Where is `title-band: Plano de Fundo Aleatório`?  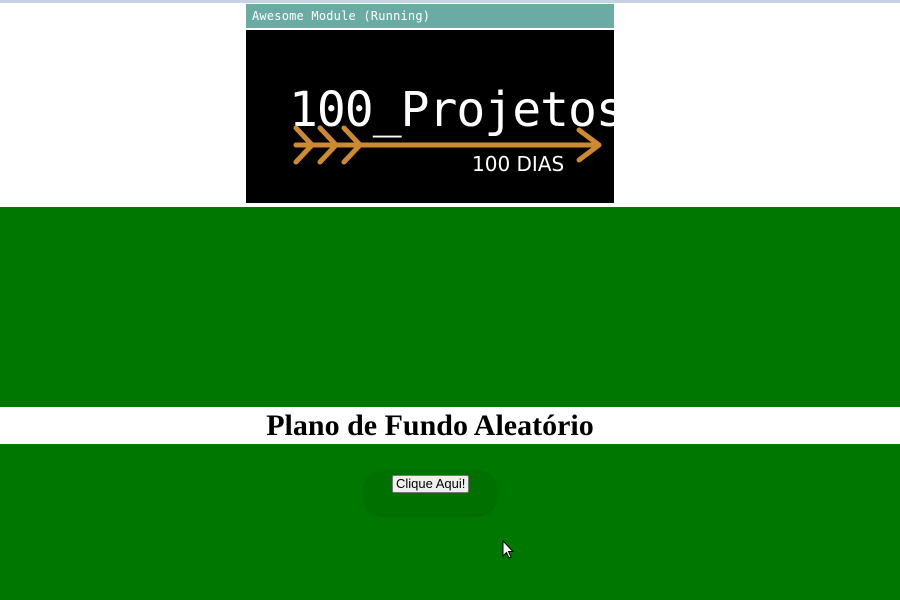
title-band: Plano de Fundo Aleatório is located at coordinates (450, 425).